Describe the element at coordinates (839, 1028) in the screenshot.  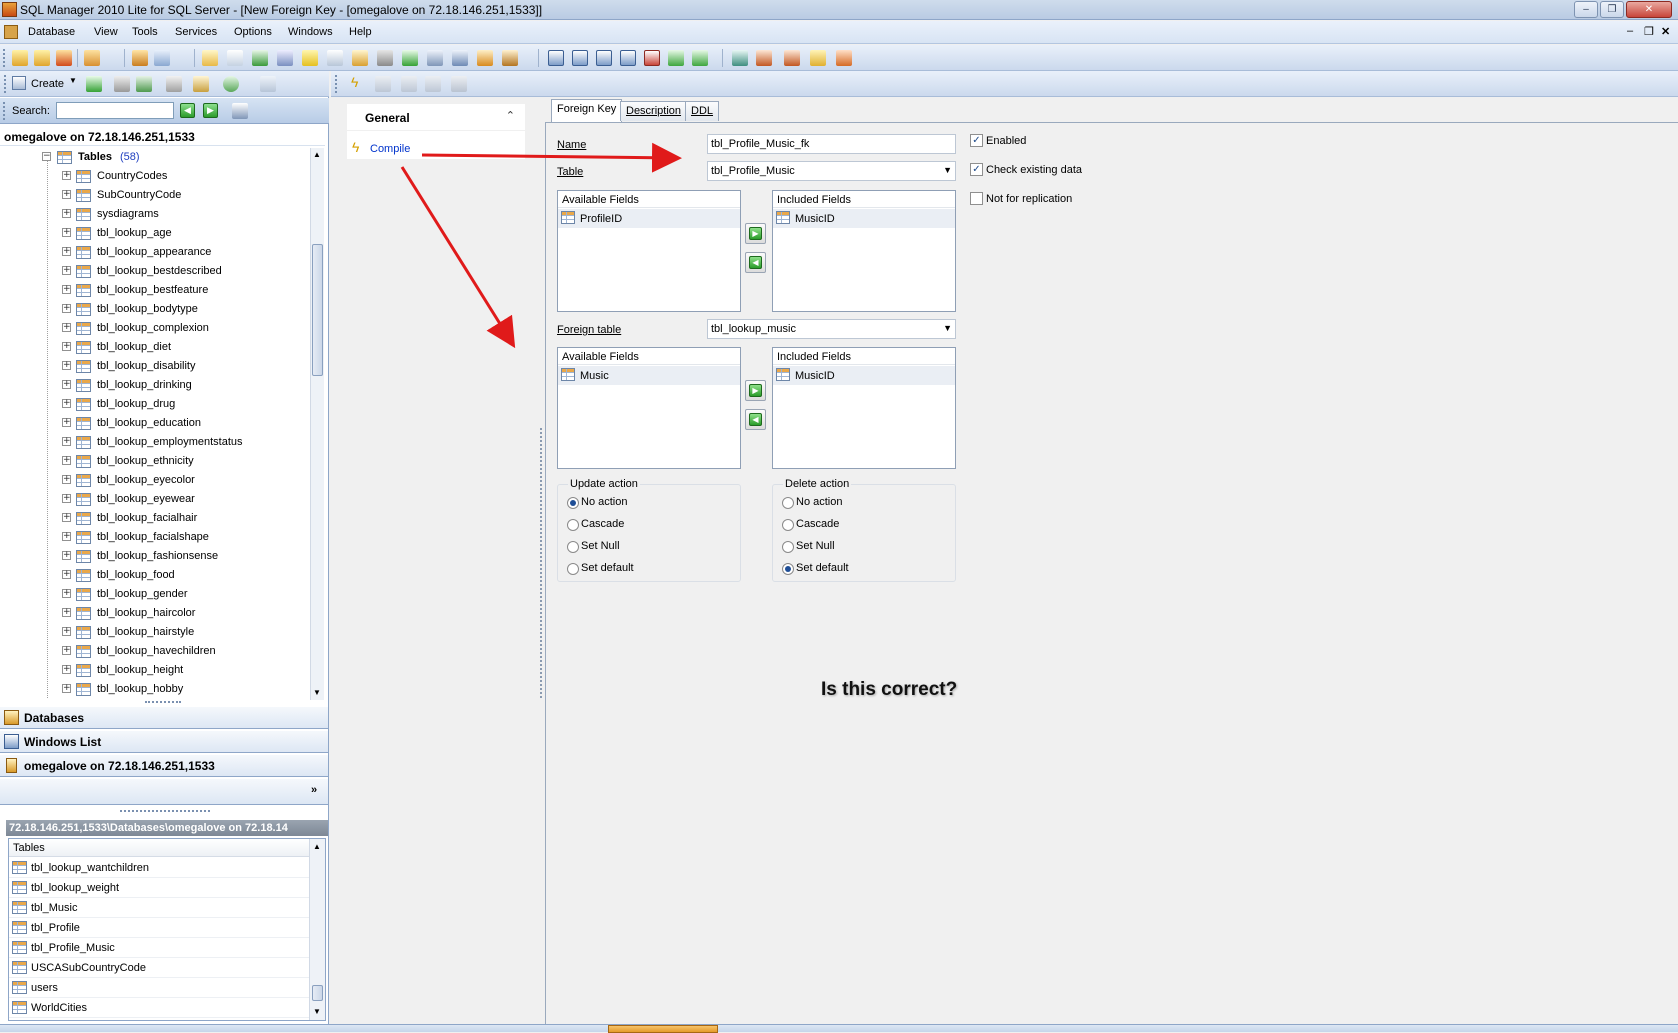
I see `status-bar` at that location.